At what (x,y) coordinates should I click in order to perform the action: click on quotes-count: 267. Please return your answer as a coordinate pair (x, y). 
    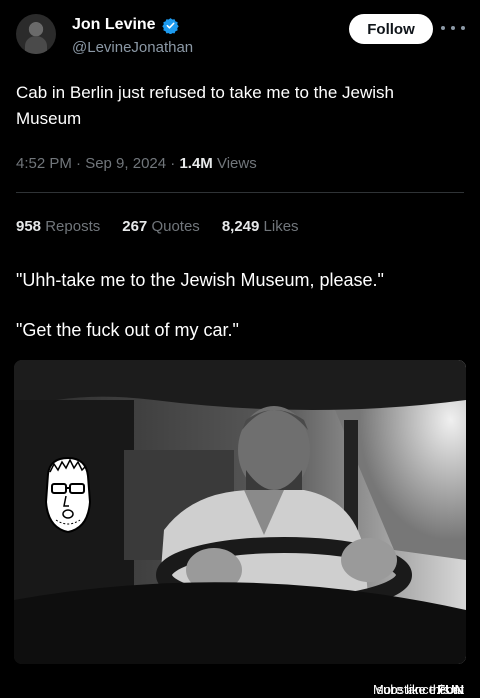
    Looking at the image, I should click on (135, 226).